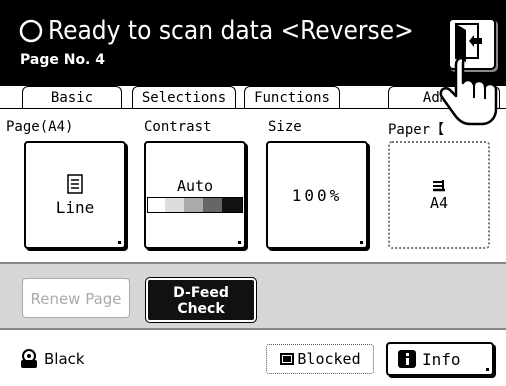 This screenshot has height=386, width=506. I want to click on status-text: Ready to scan data <Reverse>, so click(231, 31).